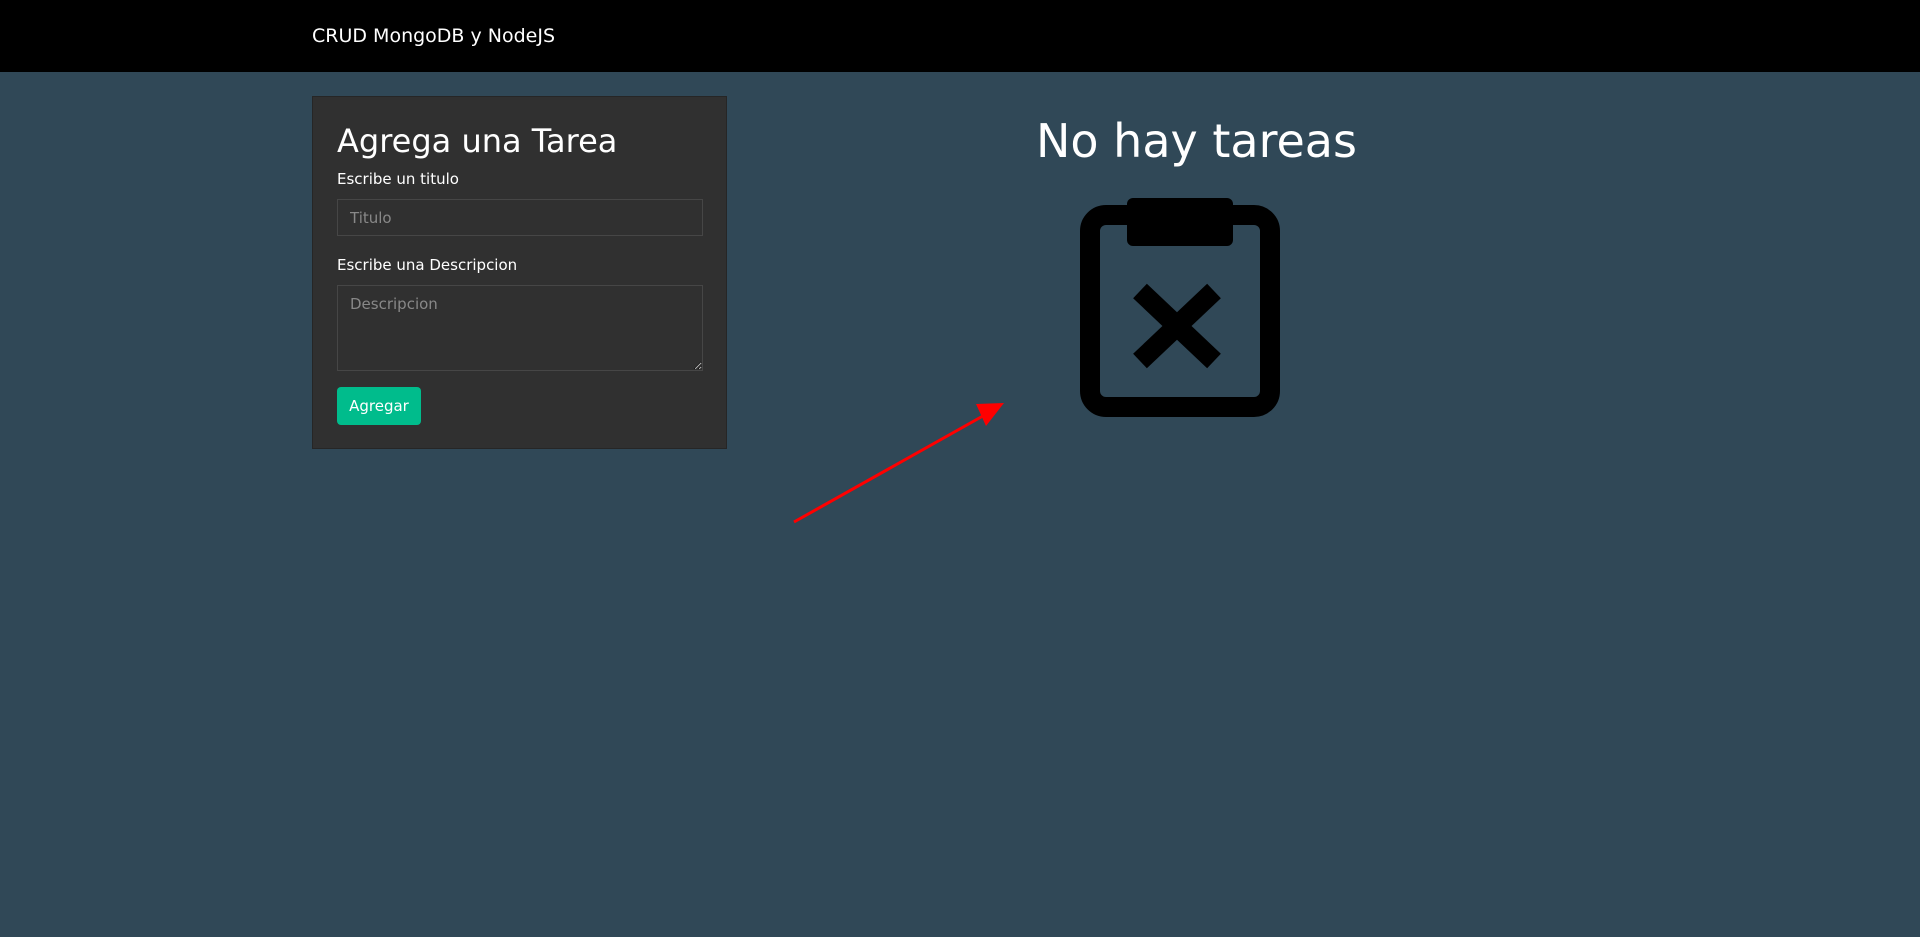  Describe the element at coordinates (1196, 141) in the screenshot. I see `empty-state-message: No hay tareas` at that location.